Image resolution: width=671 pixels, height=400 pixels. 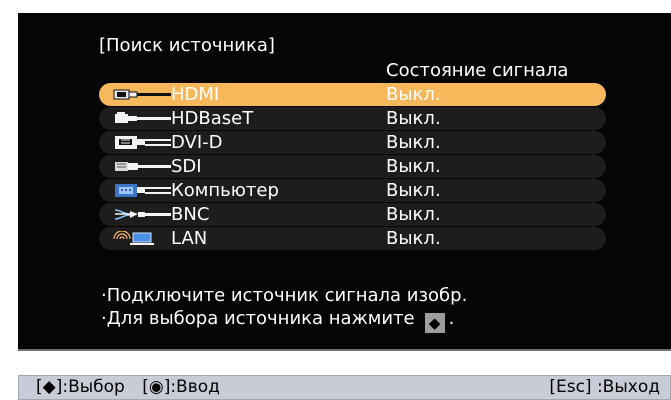 What do you see at coordinates (413, 118) in the screenshot?
I see `source-status-hdbaset: Выкл.` at bounding box center [413, 118].